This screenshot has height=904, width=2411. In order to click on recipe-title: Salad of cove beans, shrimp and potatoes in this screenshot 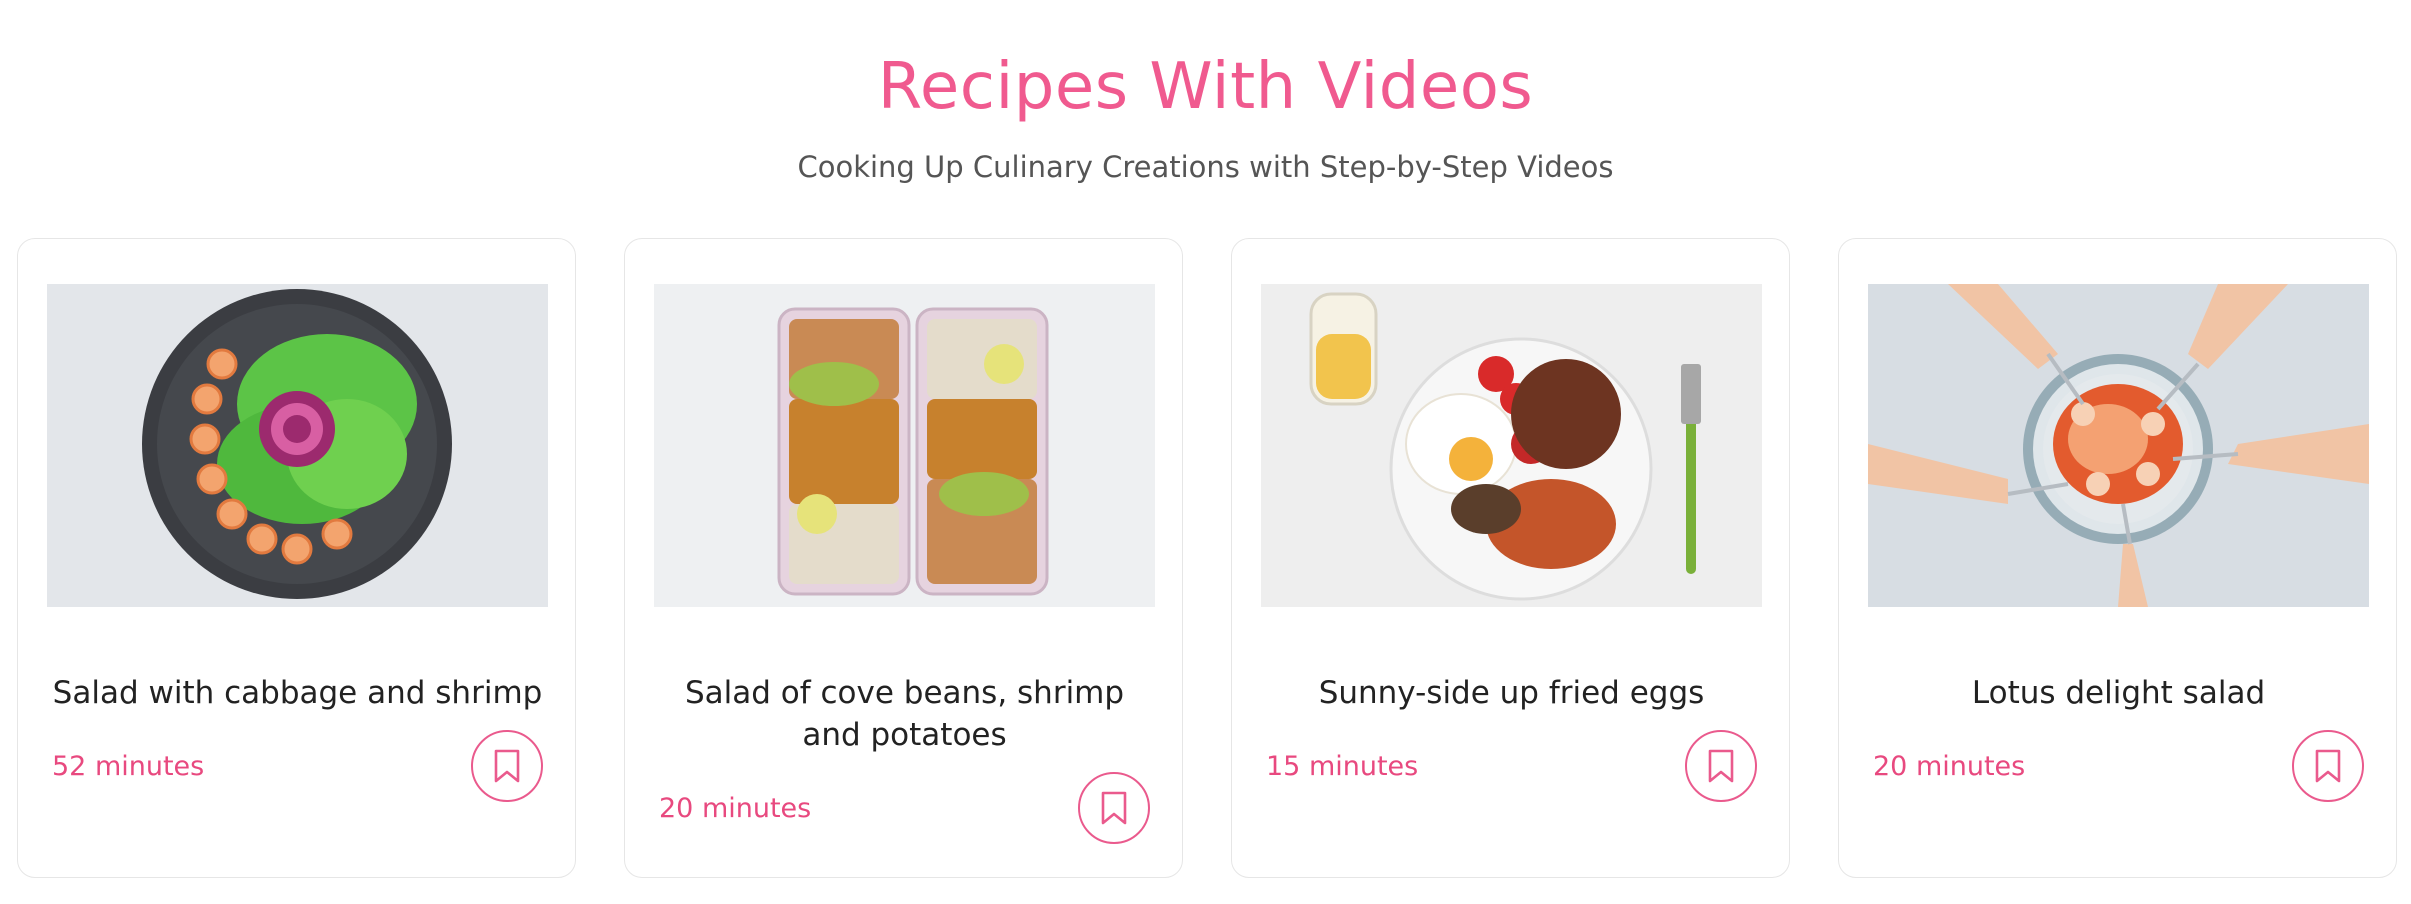, I will do `click(904, 714)`.